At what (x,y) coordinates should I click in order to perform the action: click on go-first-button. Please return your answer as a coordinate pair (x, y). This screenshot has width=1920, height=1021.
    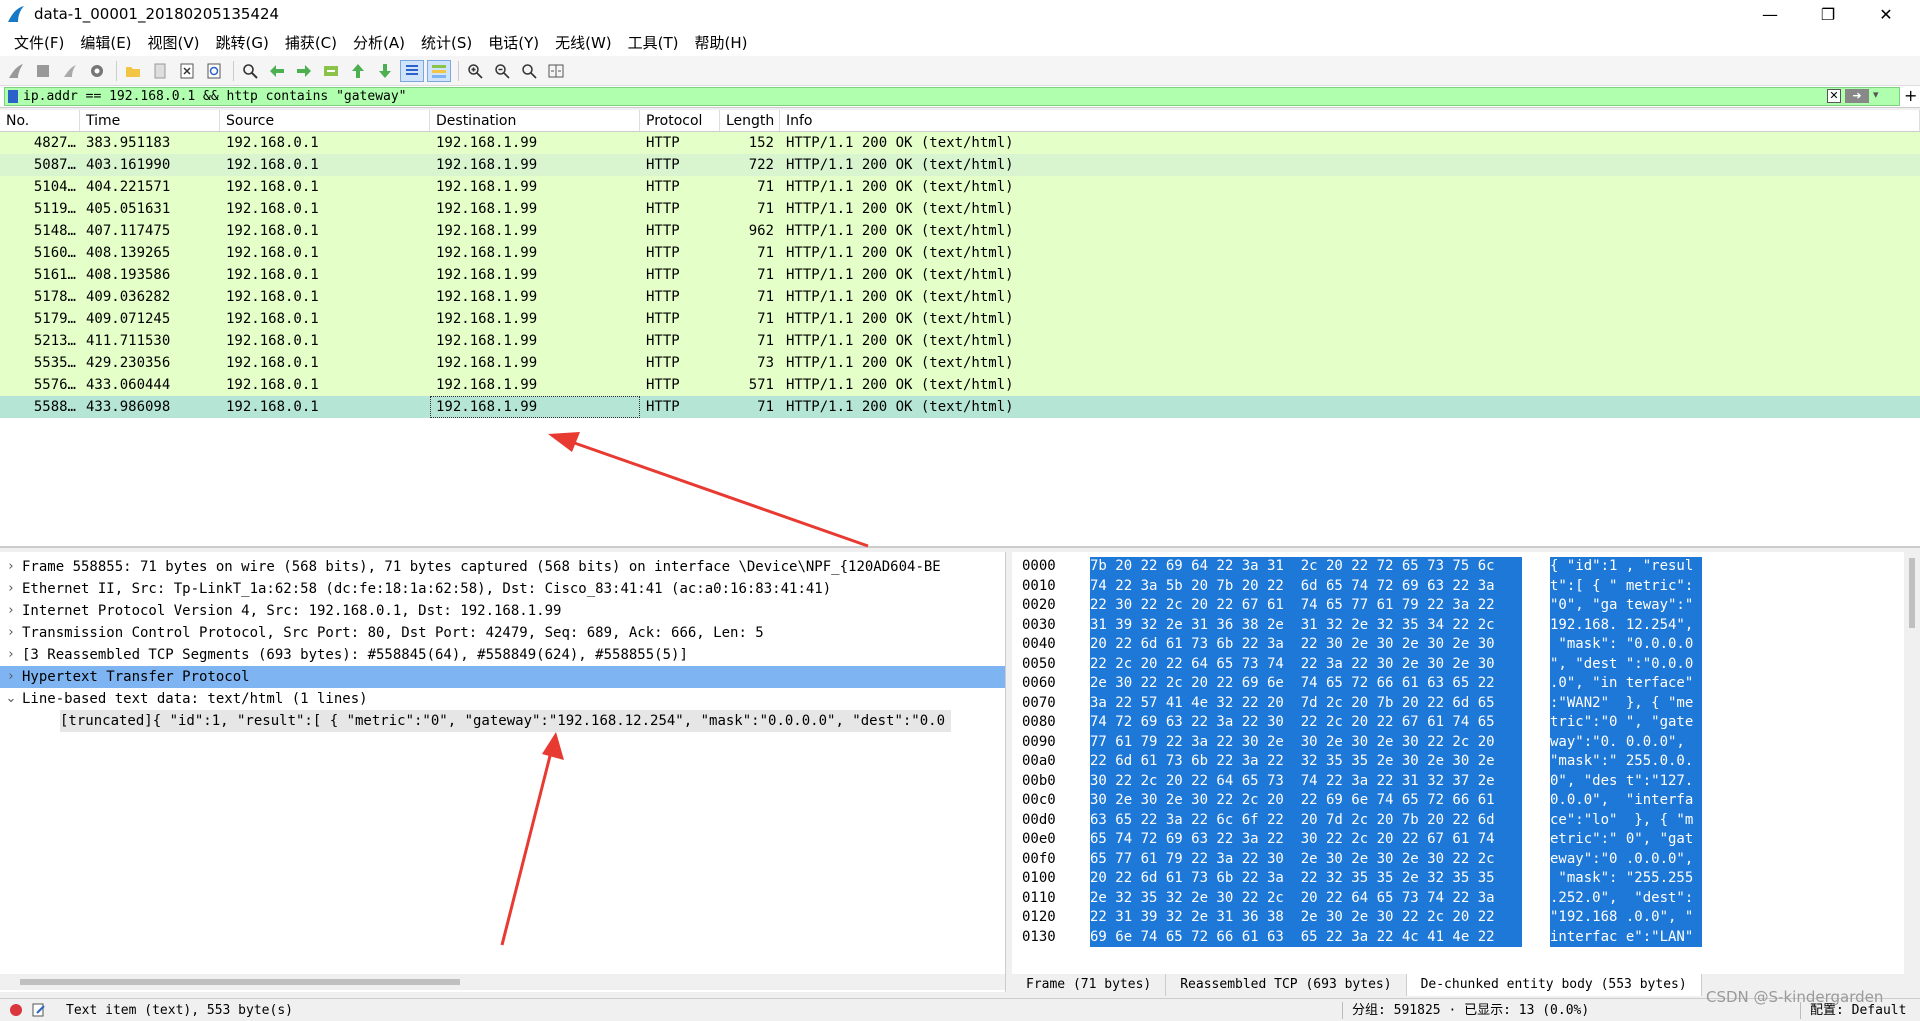
    Looking at the image, I should click on (358, 71).